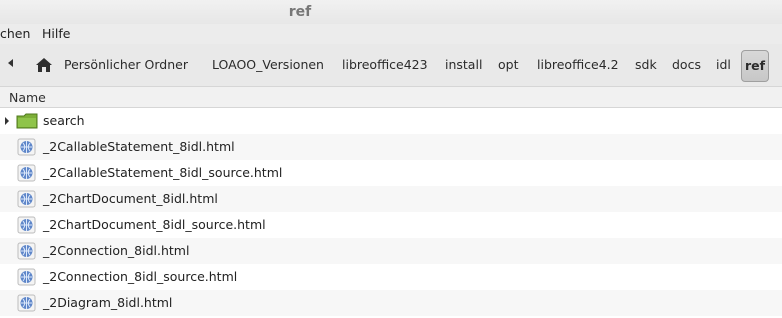  I want to click on file-name: _2CallableStatement_8idl.html, so click(139, 146).